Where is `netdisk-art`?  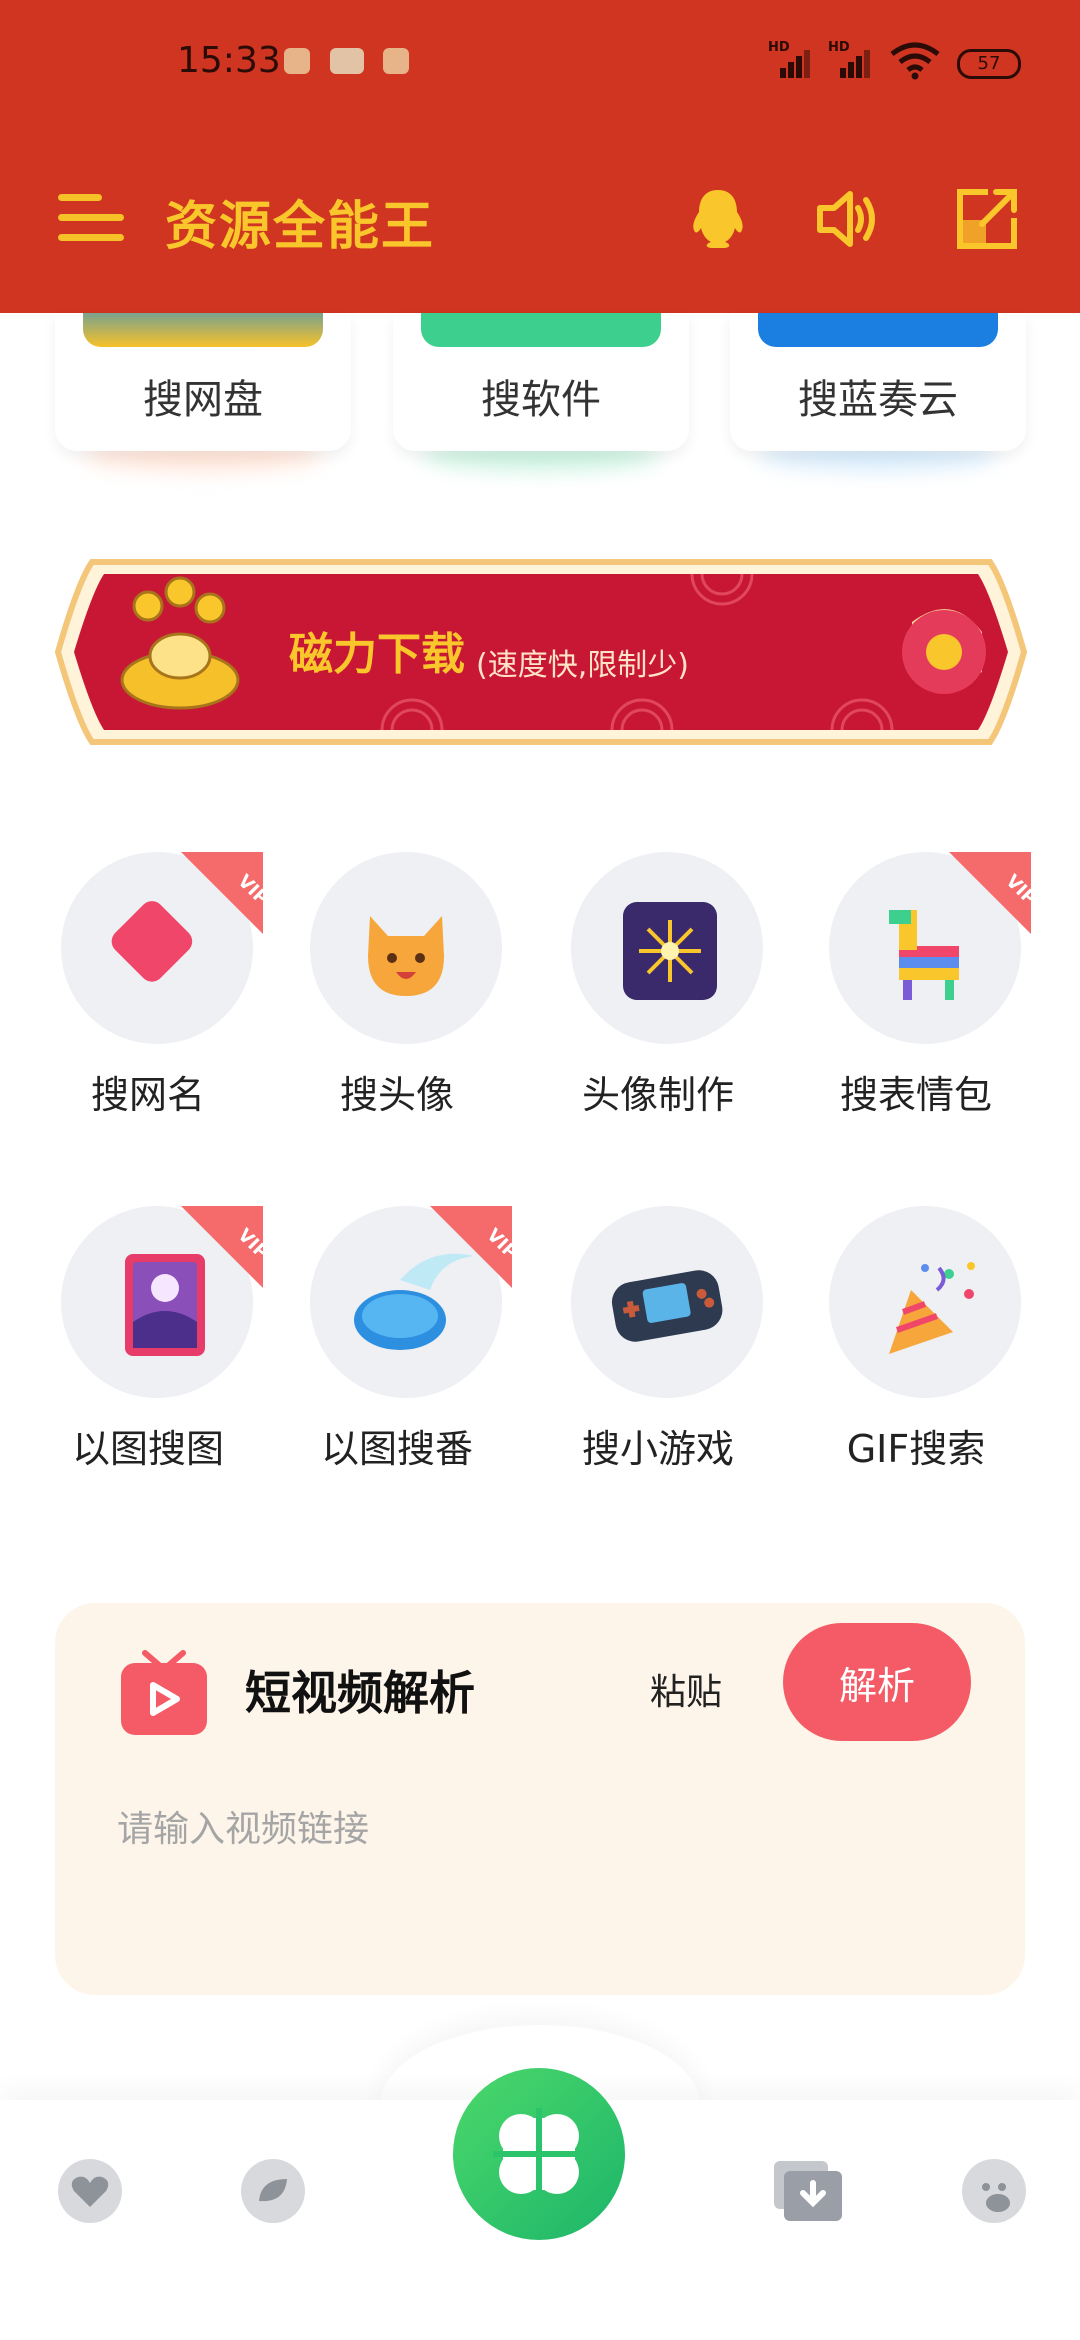 netdisk-art is located at coordinates (203, 330).